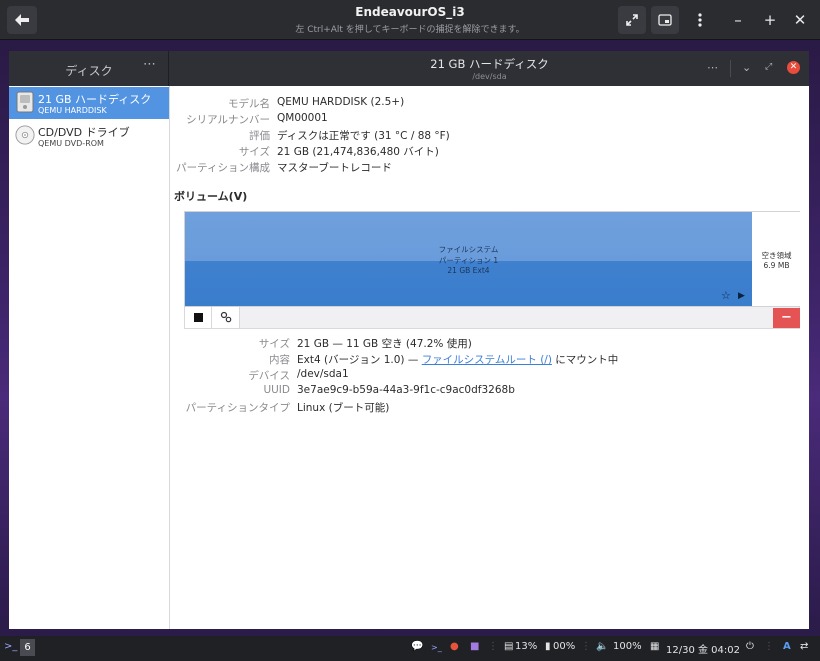 The image size is (820, 661). What do you see at coordinates (95, 99) in the screenshot?
I see `drive-name: 21 GB ハードディスク` at bounding box center [95, 99].